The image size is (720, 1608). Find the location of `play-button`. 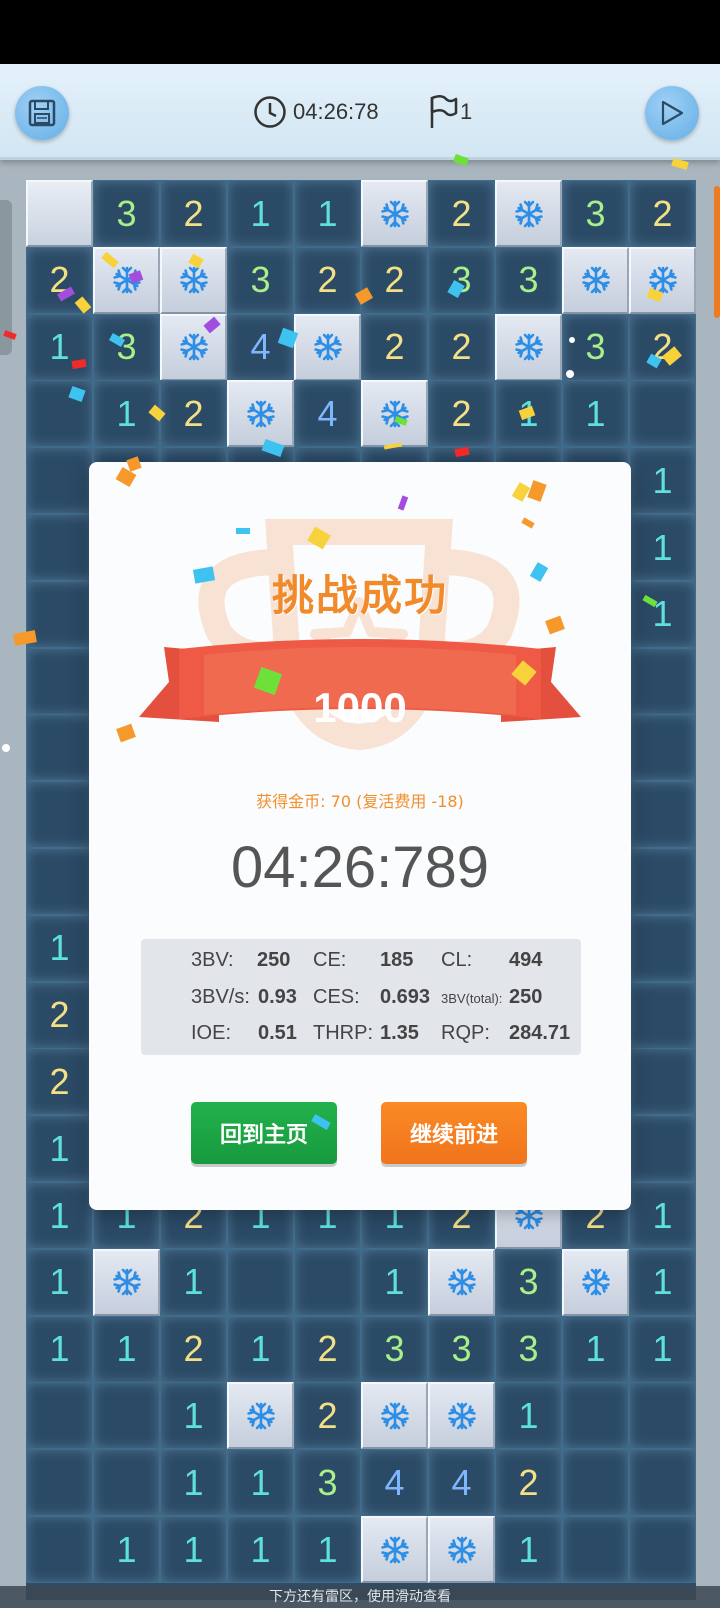

play-button is located at coordinates (672, 113).